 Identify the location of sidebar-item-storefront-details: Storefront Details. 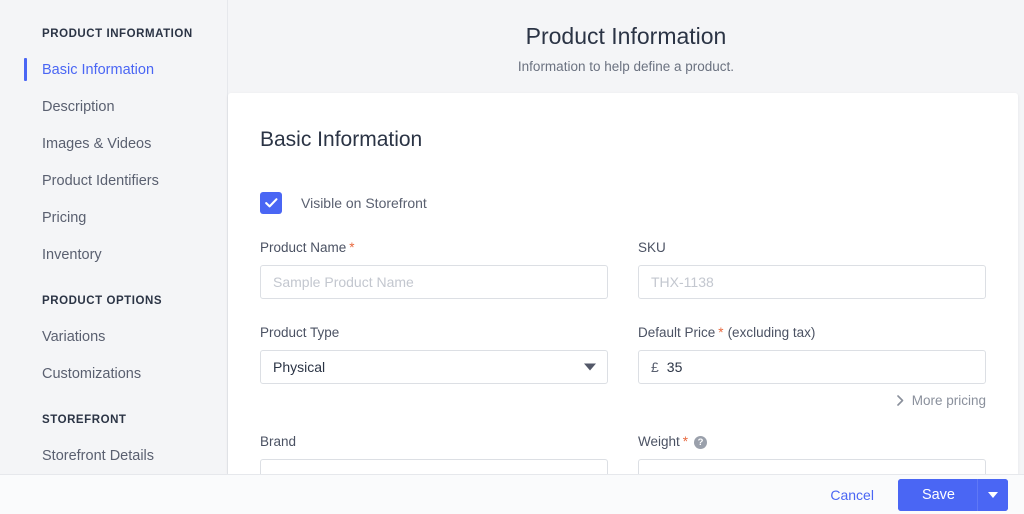
(113, 455).